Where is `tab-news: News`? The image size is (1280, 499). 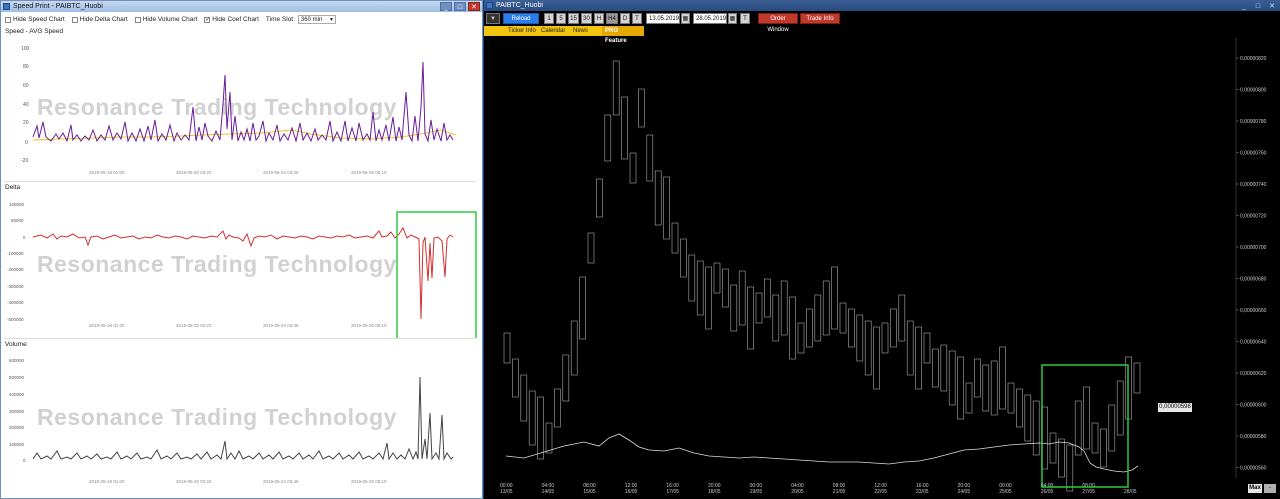 tab-news: News is located at coordinates (580, 31).